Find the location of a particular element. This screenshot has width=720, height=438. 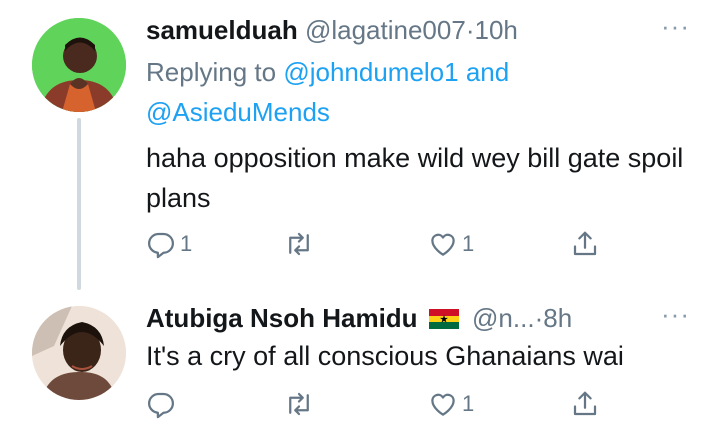

reply-count: 1 is located at coordinates (186, 243).